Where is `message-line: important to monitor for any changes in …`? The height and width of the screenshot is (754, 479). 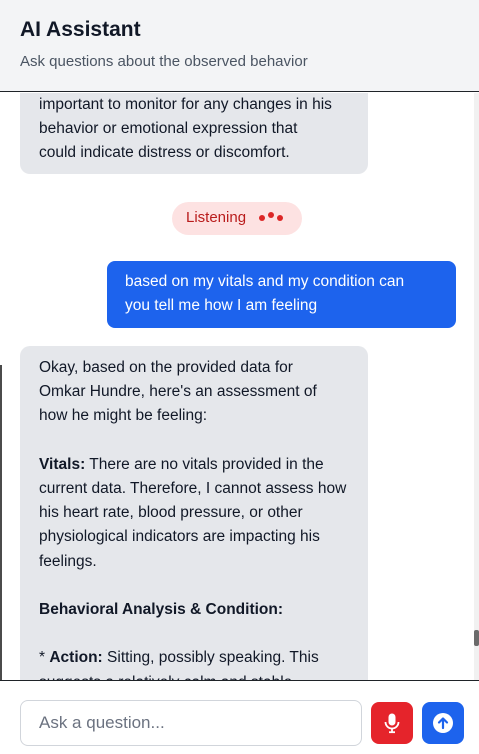 message-line: important to monitor for any changes in … is located at coordinates (185, 104).